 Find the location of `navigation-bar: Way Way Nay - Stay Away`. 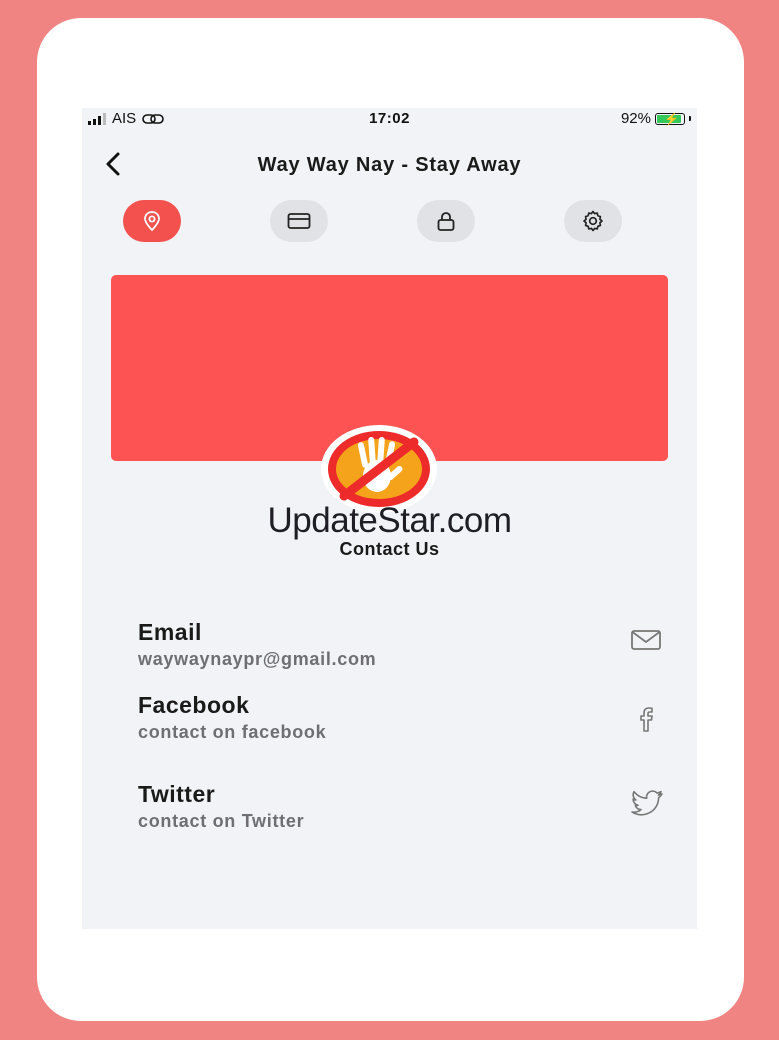

navigation-bar: Way Way Nay - Stay Away is located at coordinates (389, 164).